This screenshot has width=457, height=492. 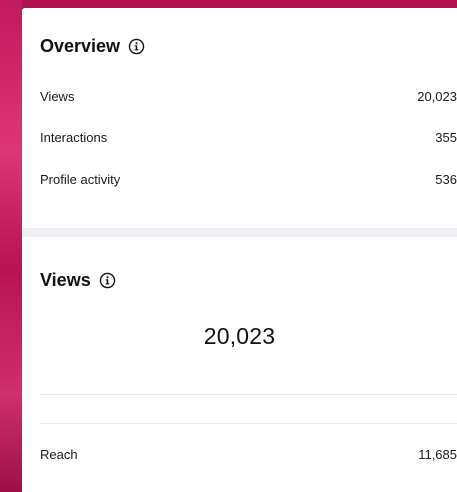 I want to click on overview-heading: Overview, so click(x=92, y=46).